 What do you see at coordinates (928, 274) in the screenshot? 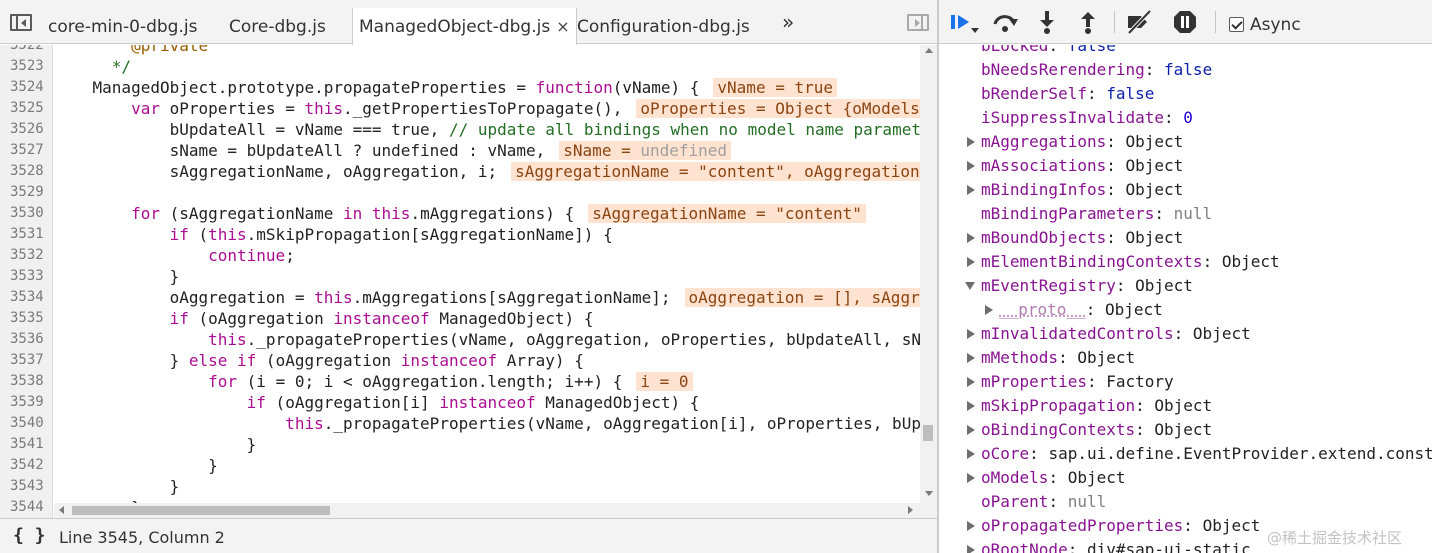
I see `vertical-scrollbar` at bounding box center [928, 274].